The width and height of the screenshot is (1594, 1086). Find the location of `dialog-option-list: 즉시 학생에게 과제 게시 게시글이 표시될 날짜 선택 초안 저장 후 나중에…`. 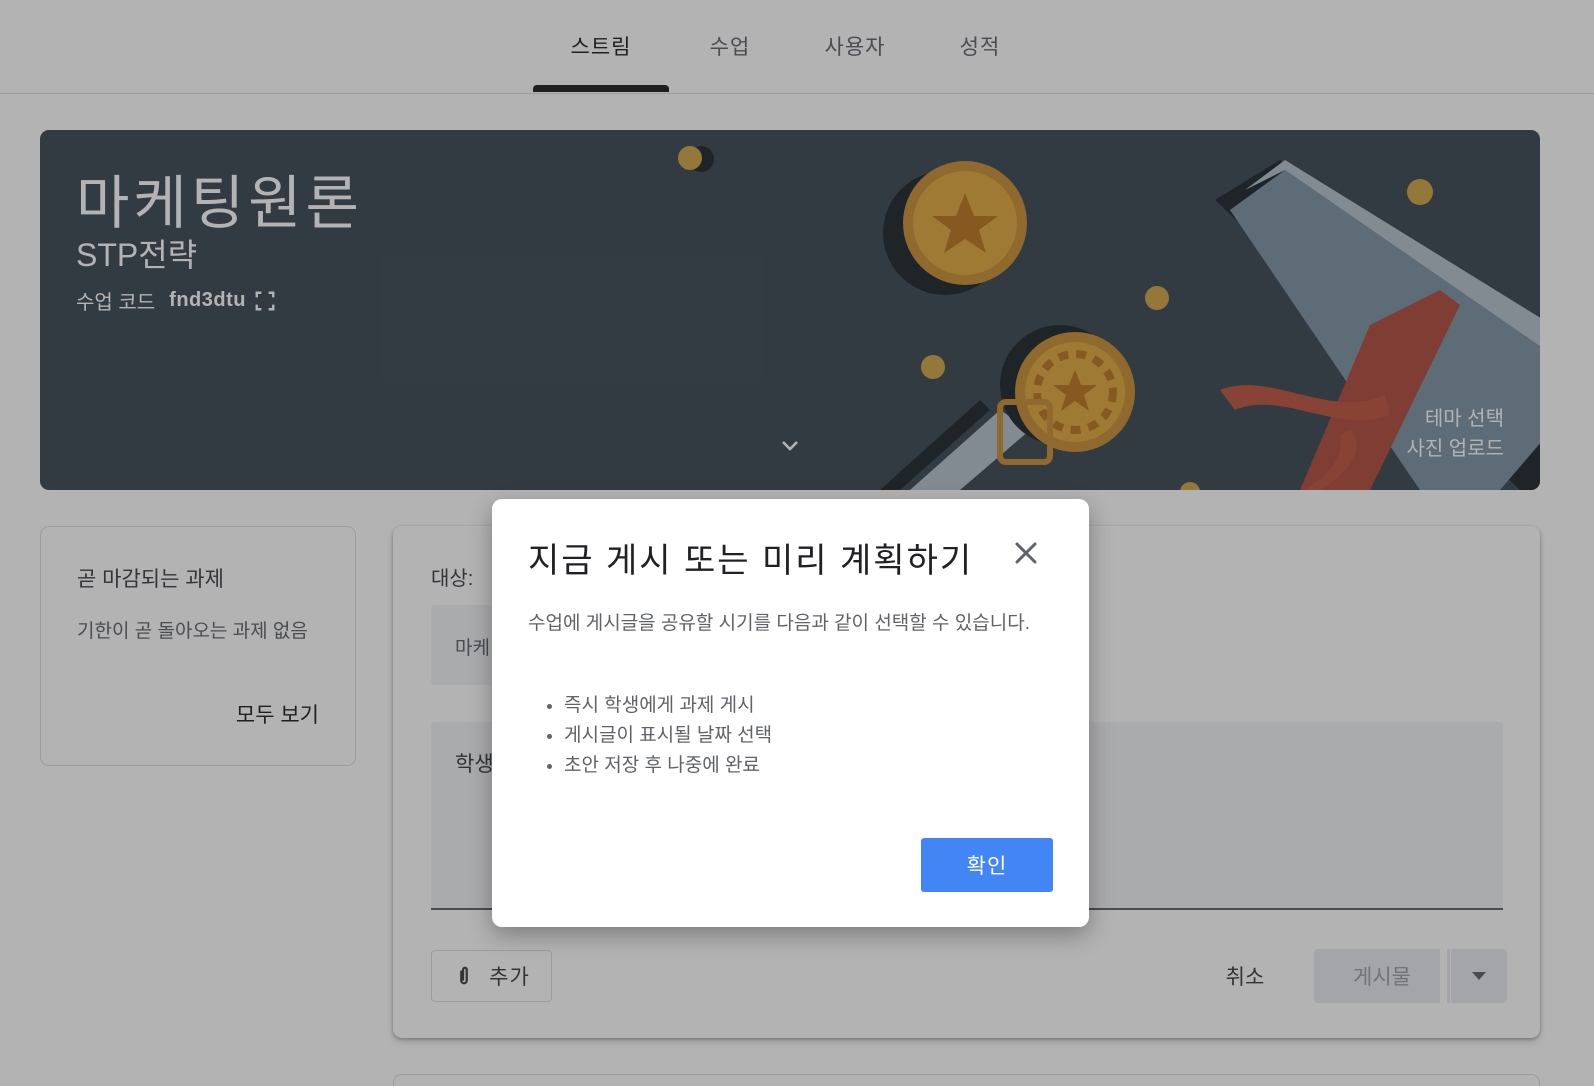

dialog-option-list: 즉시 학생에게 과제 게시 게시글이 표시될 날짜 선택 초안 저장 후 나중에… is located at coordinates (650, 736).